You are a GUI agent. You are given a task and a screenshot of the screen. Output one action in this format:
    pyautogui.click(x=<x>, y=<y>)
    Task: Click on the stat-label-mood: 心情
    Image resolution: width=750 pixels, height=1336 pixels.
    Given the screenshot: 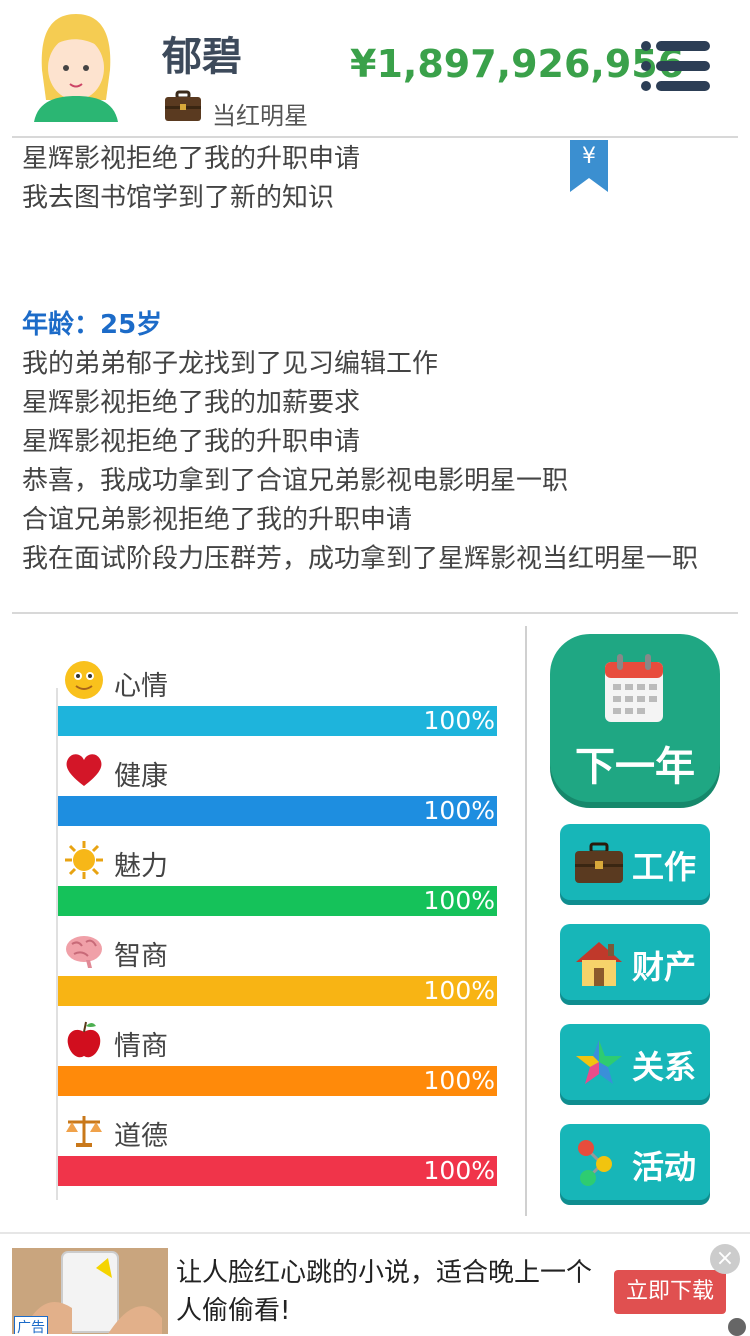 What is the action you would take?
    pyautogui.click(x=141, y=686)
    